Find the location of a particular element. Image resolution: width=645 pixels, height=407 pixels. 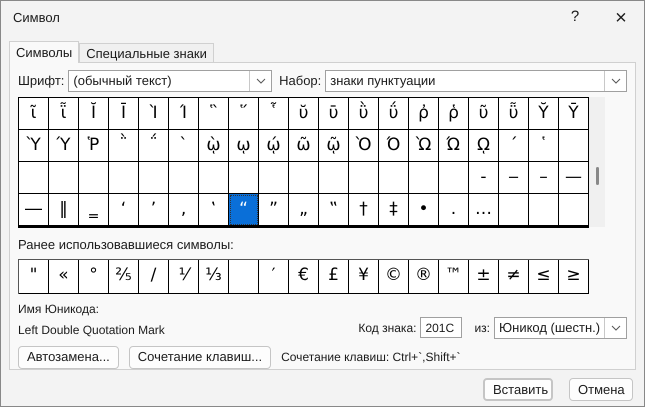

symbol-cell: ‒ is located at coordinates (514, 178).